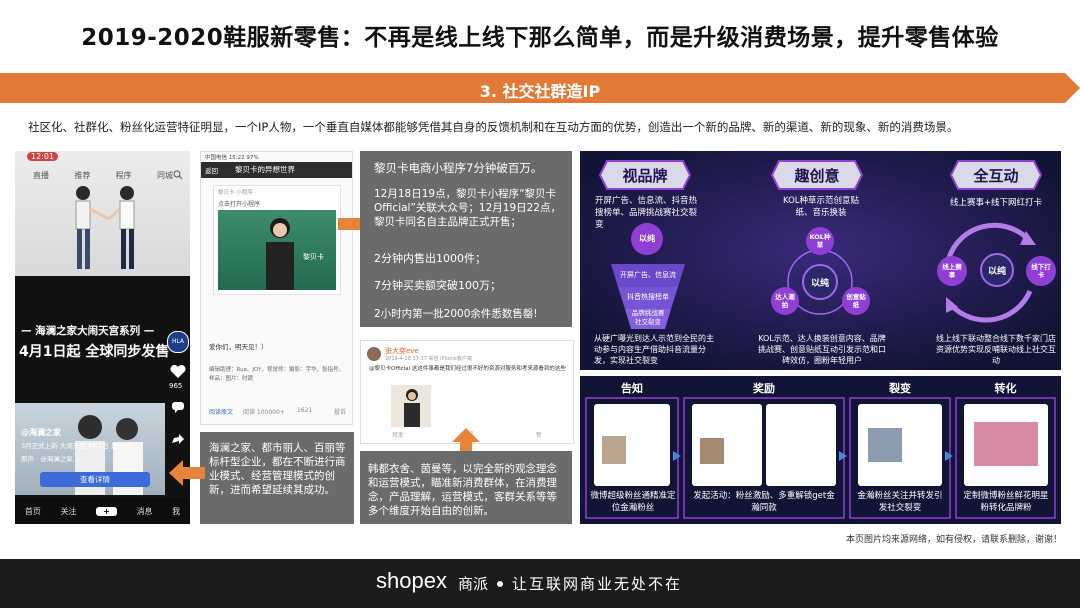 The image size is (1080, 608). What do you see at coordinates (996, 176) in the screenshot?
I see `pillar-title-interaction: 全互动` at bounding box center [996, 176].